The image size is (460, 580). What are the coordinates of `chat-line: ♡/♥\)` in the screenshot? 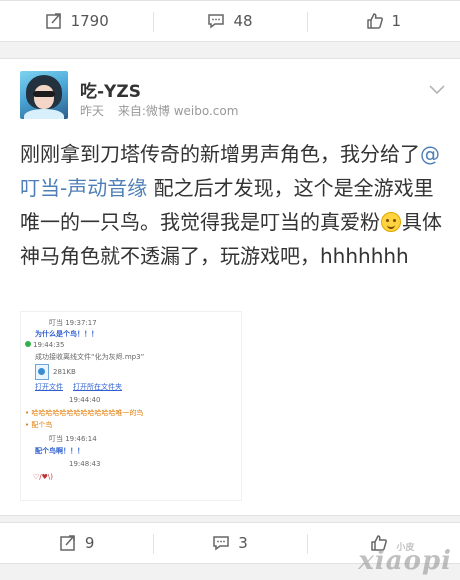 It's located at (43, 477).